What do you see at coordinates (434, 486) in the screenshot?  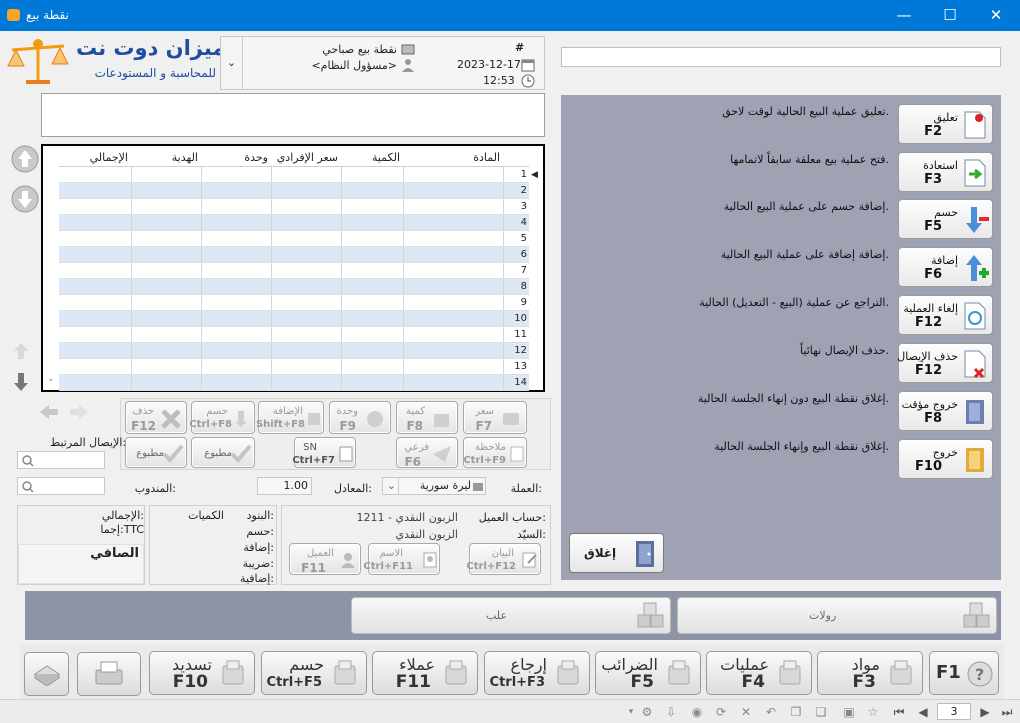 I see `currency-select: ⌄ ليرة سورية` at bounding box center [434, 486].